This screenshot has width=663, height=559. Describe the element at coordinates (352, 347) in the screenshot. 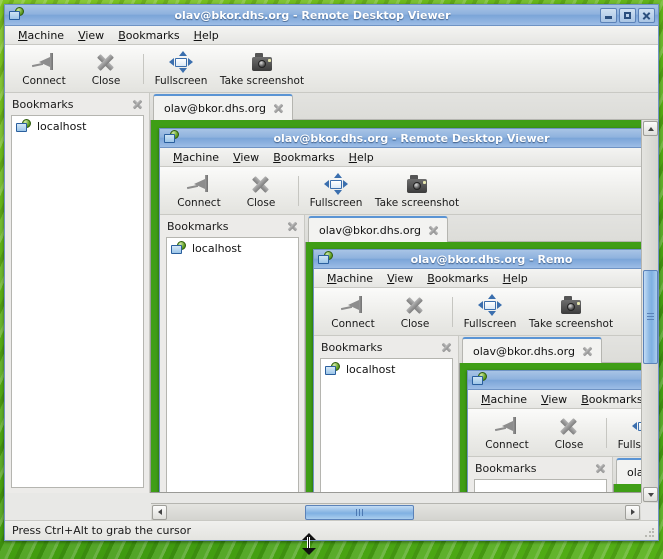

I see `bookmarks-title: Bookmarks` at that location.